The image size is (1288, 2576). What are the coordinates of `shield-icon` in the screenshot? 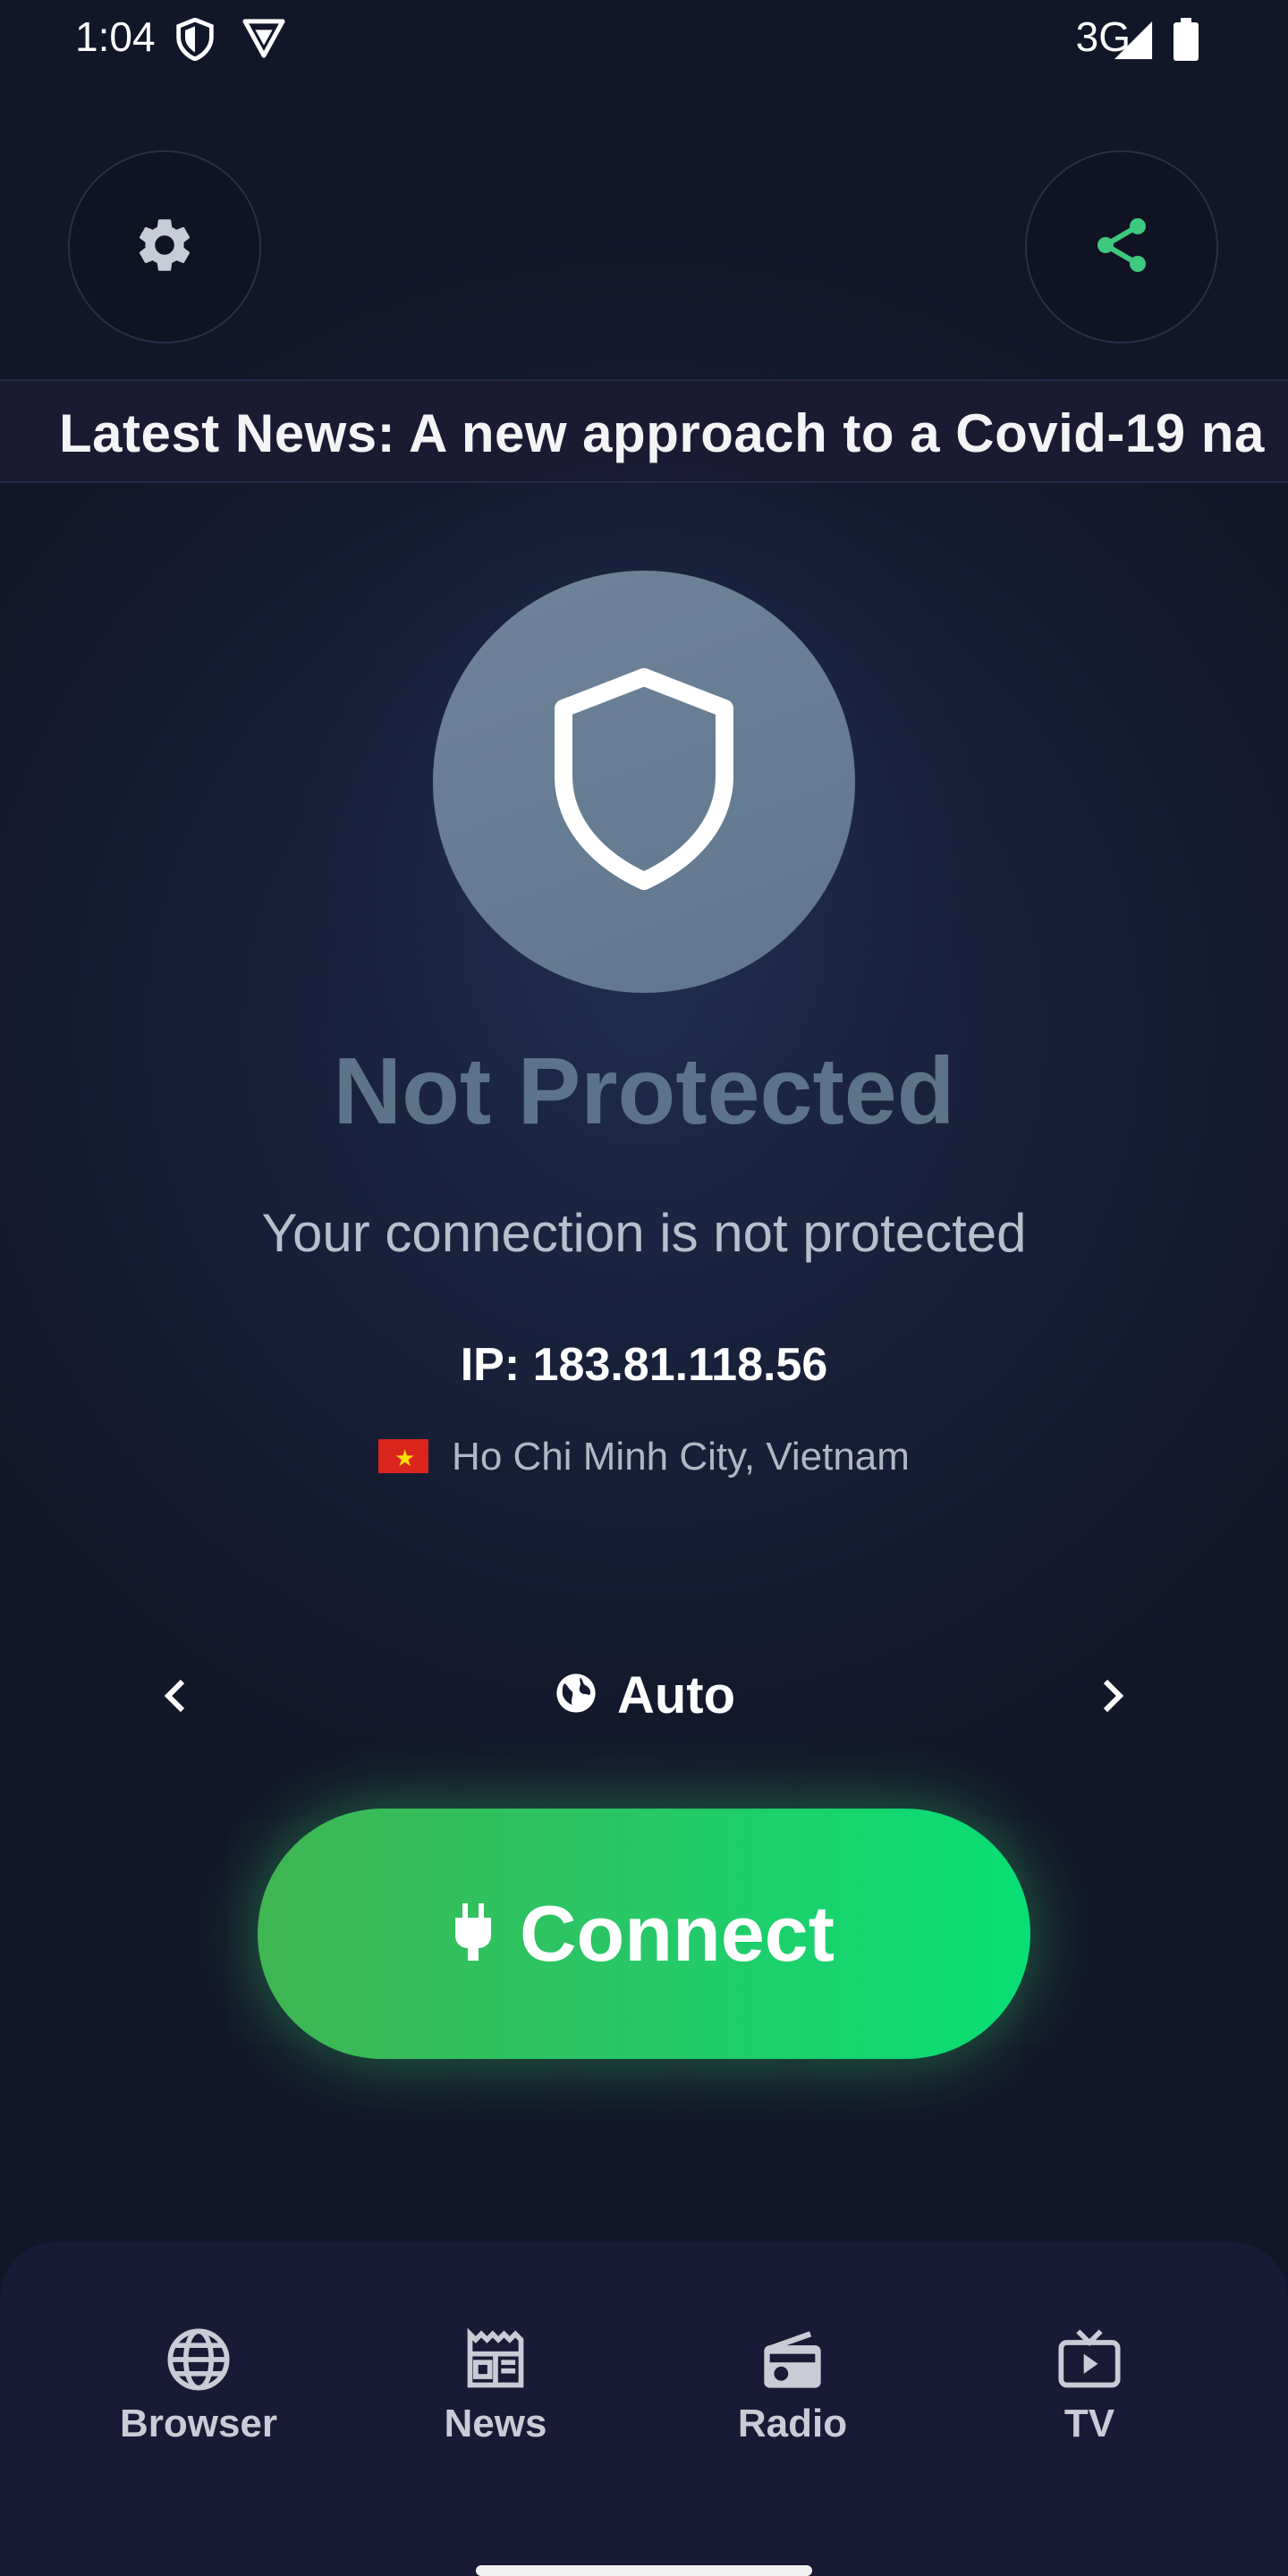 It's located at (644, 781).